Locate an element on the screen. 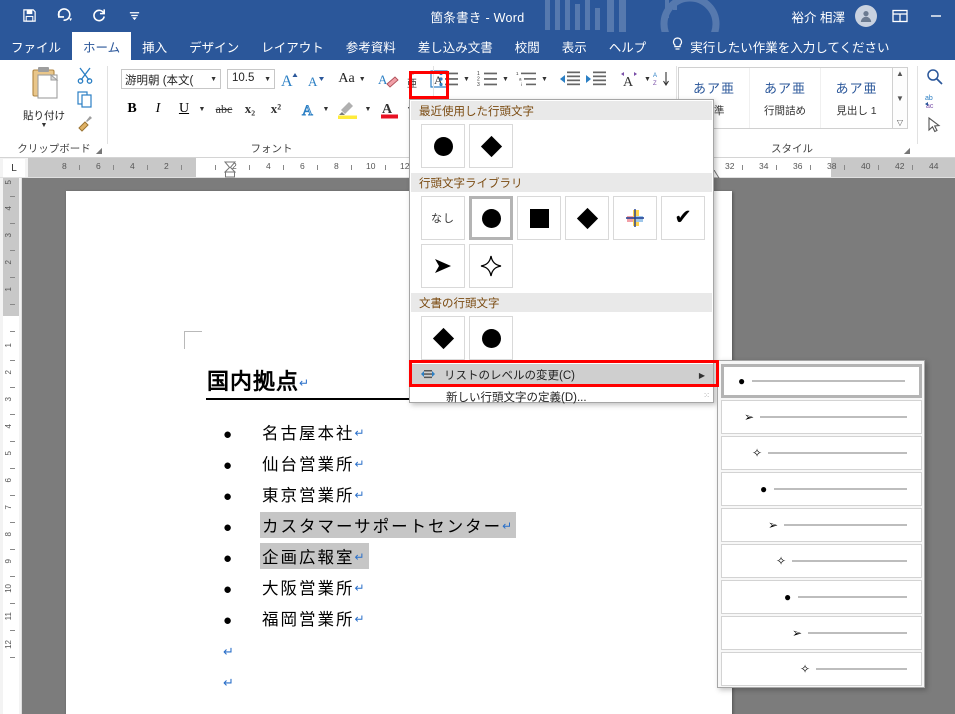 The width and height of the screenshot is (955, 714). decrease-indent-button is located at coordinates (570, 79).